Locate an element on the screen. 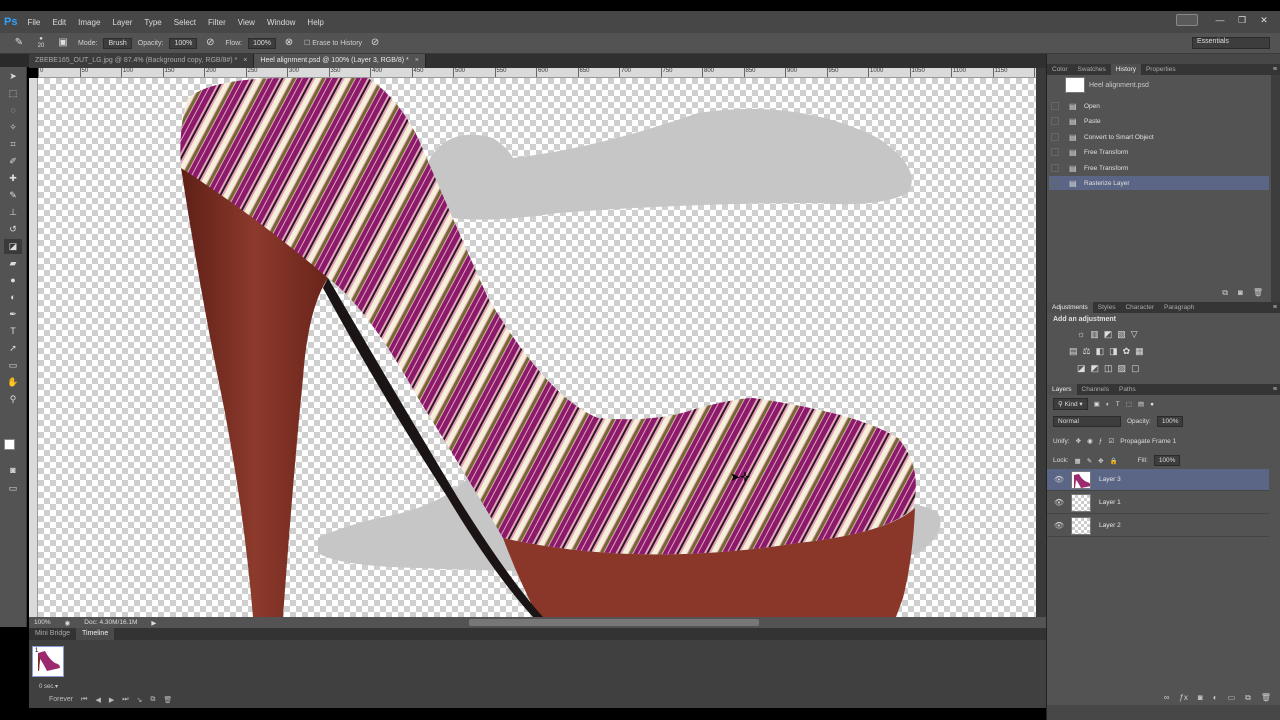  status-menu-arrow-icon: ▶ is located at coordinates (153, 623).